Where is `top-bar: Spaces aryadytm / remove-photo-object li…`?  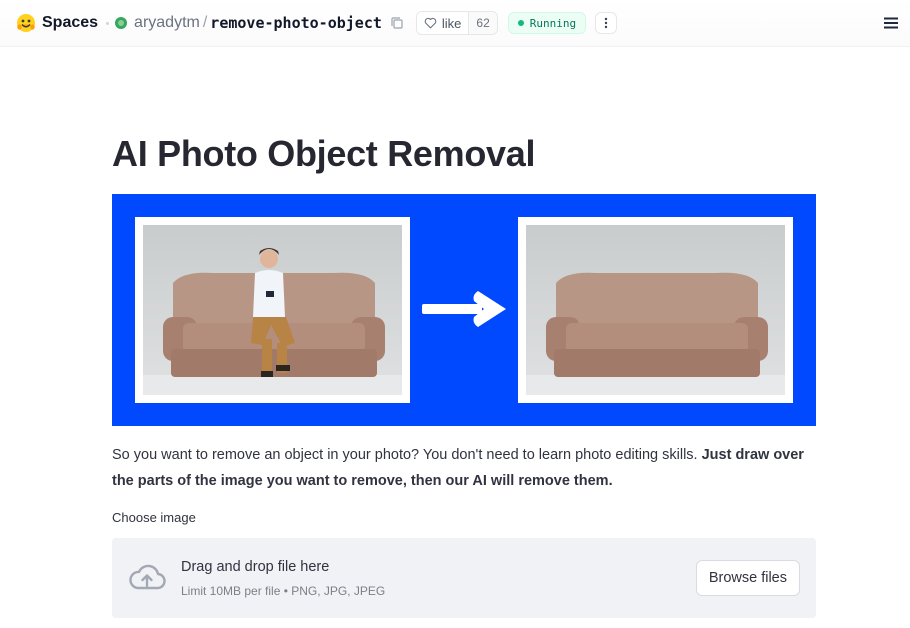
top-bar: Spaces aryadytm / remove-photo-object li… is located at coordinates (455, 23).